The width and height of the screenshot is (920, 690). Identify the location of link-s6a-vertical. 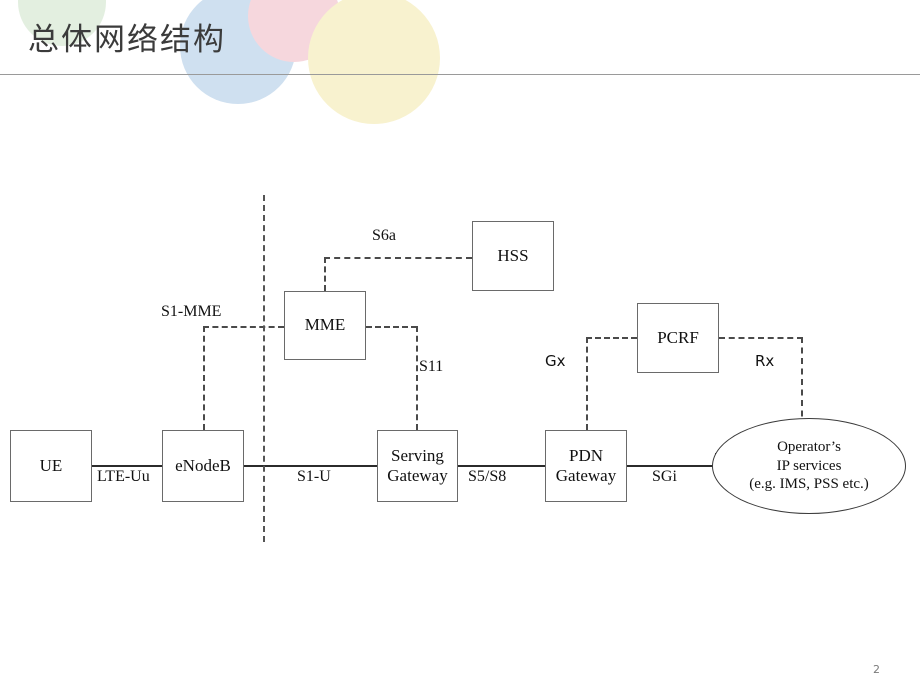
(325, 274).